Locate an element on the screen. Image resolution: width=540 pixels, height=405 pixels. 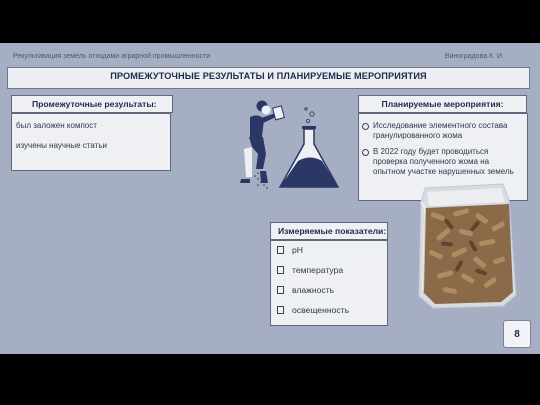
planned-measures-label: Планируемые мероприятия: is located at coordinates (442, 104).